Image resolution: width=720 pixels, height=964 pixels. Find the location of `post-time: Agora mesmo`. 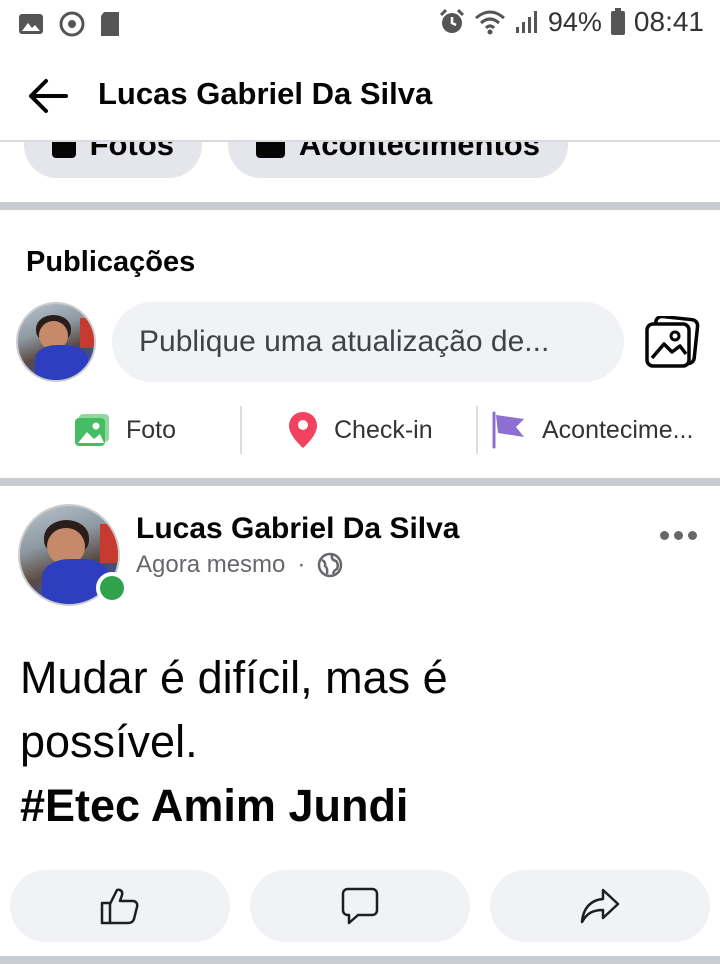

post-time: Agora mesmo is located at coordinates (210, 565).